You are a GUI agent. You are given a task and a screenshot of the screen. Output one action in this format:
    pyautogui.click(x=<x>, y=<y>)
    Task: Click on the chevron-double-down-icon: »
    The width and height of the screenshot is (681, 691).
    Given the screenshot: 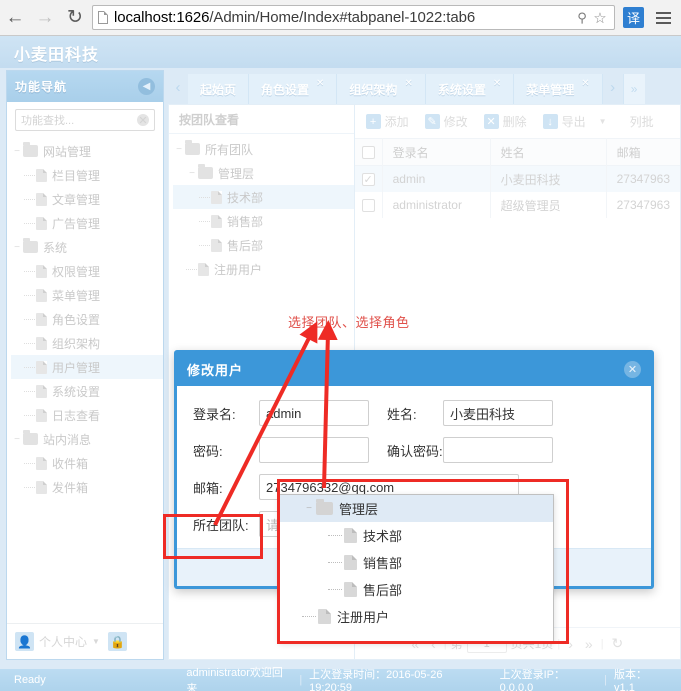 What is the action you would take?
    pyautogui.click(x=633, y=89)
    